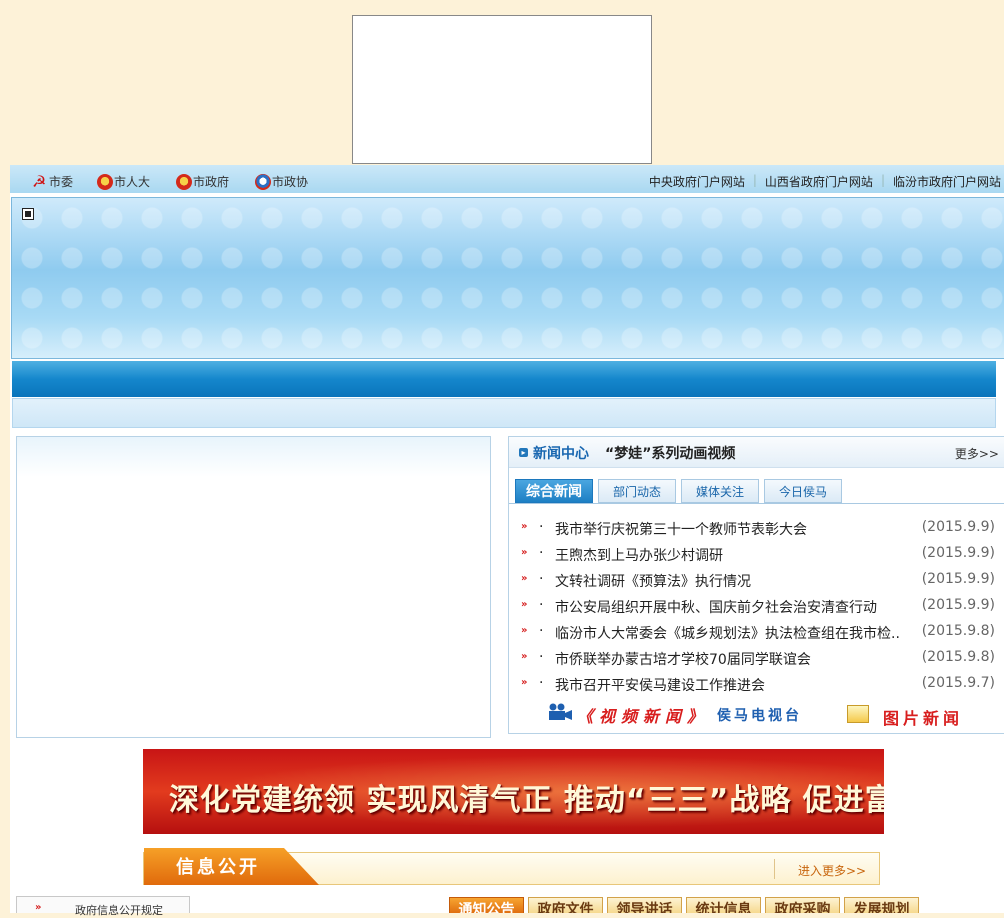 The height and width of the screenshot is (918, 1004). I want to click on link-peoples-congress: 市人大, so click(123, 181).